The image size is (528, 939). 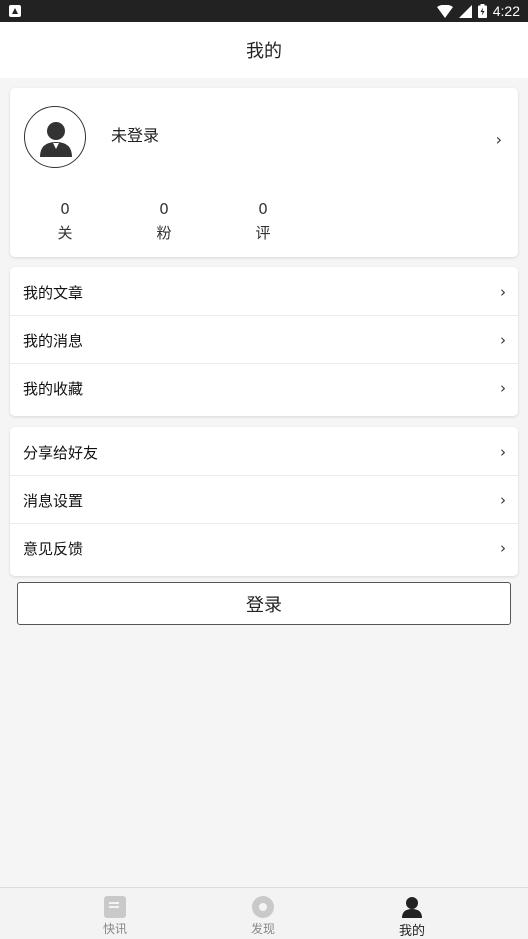 What do you see at coordinates (263, 233) in the screenshot?
I see `stat-label: 评` at bounding box center [263, 233].